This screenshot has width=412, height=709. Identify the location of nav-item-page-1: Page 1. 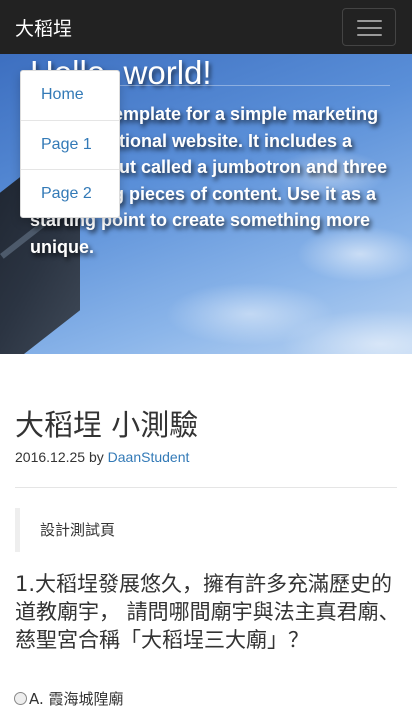
(70, 144).